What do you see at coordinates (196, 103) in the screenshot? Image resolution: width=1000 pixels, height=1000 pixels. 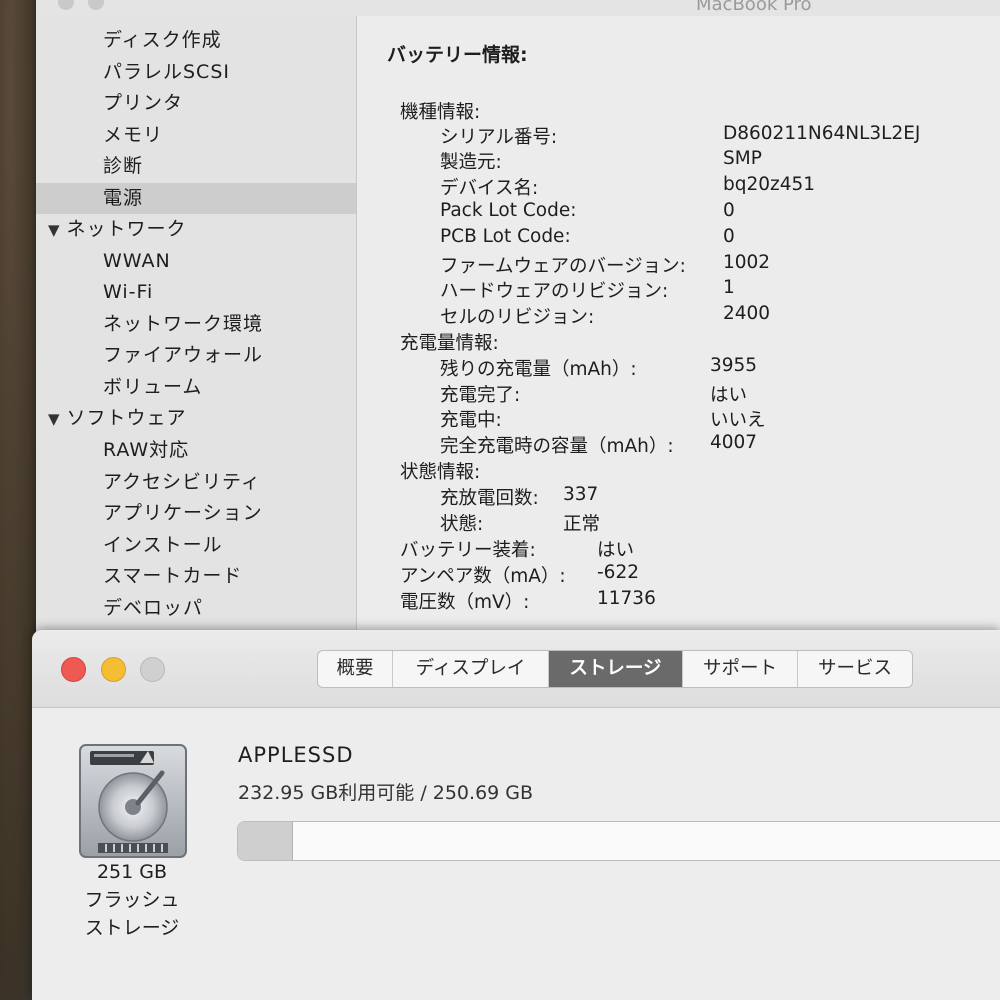 I see `sidebar-item-printers: プリンタ` at bounding box center [196, 103].